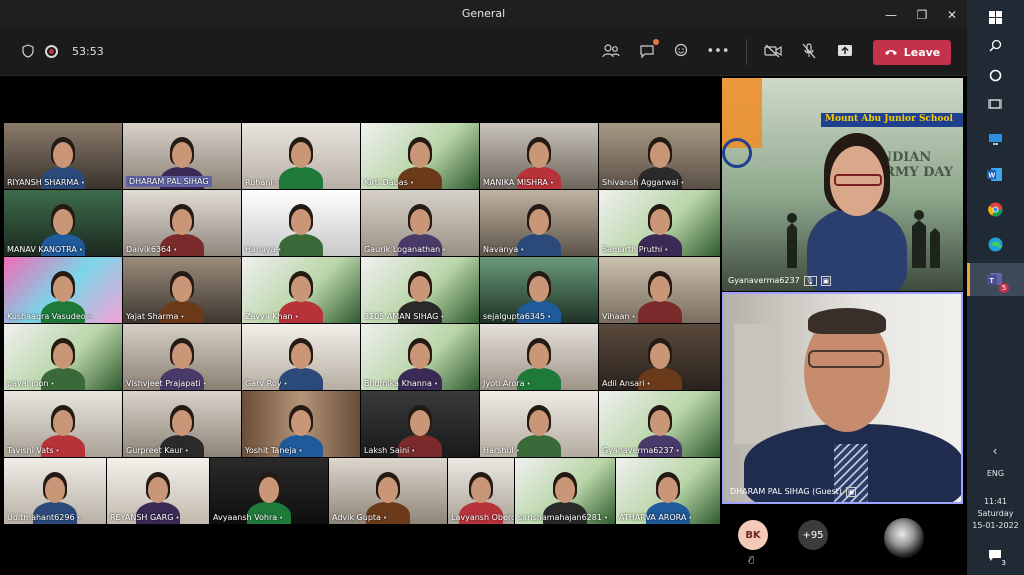 This screenshot has width=1024, height=575. I want to click on video-tile: Ruhani •, so click(301, 156).